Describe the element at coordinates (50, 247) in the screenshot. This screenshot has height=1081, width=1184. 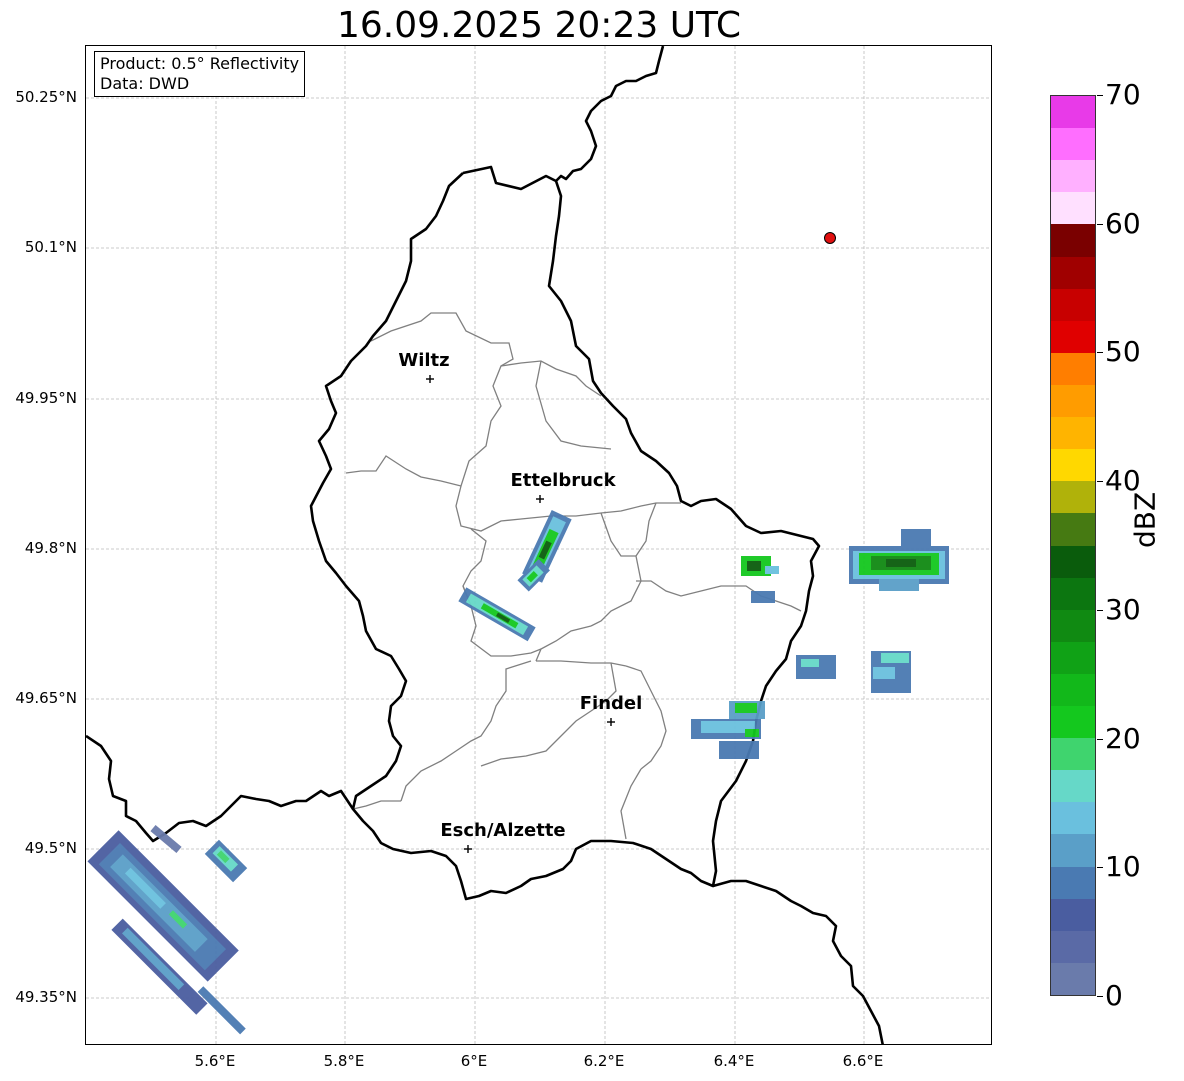
I see `lat-label: 50.1°N` at that location.